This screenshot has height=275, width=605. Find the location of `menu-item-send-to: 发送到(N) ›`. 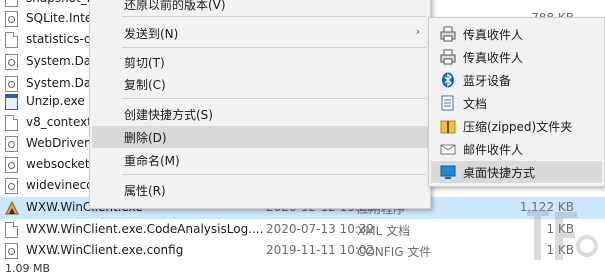

menu-item-send-to: 发送到(N) › is located at coordinates (260, 33).